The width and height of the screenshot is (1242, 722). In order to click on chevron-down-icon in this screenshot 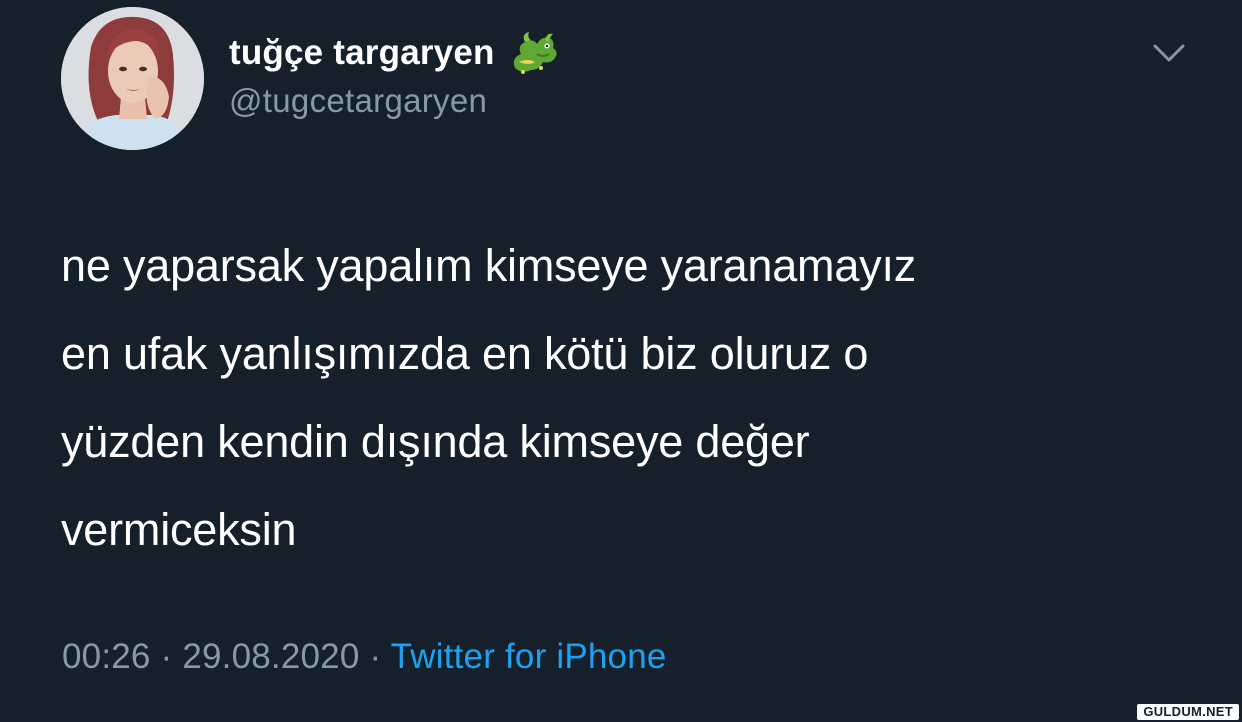, I will do `click(1169, 53)`.